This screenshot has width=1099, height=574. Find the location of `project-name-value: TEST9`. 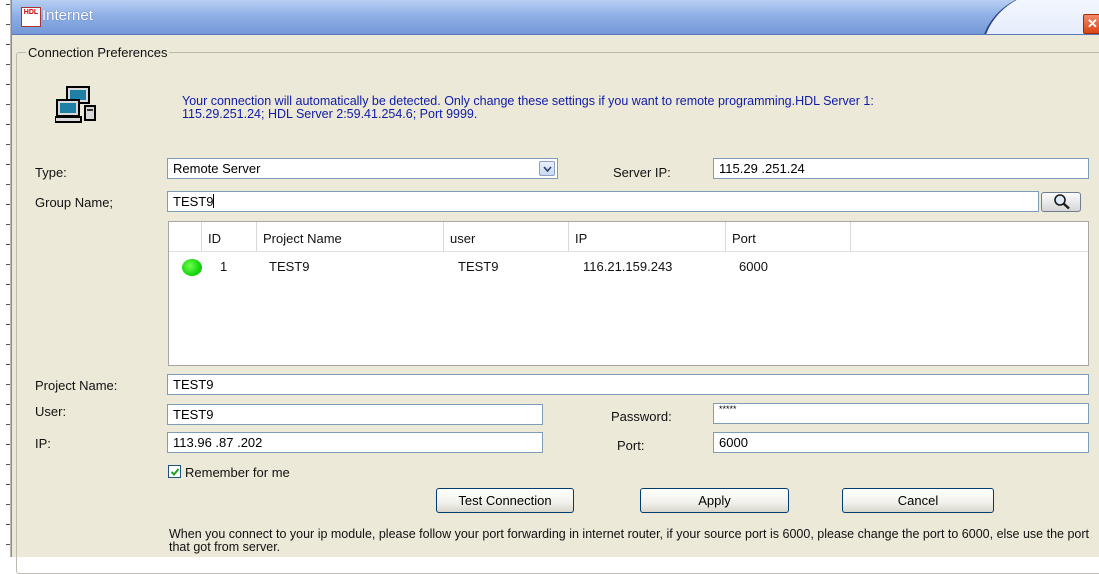

project-name-value: TEST9 is located at coordinates (193, 384).